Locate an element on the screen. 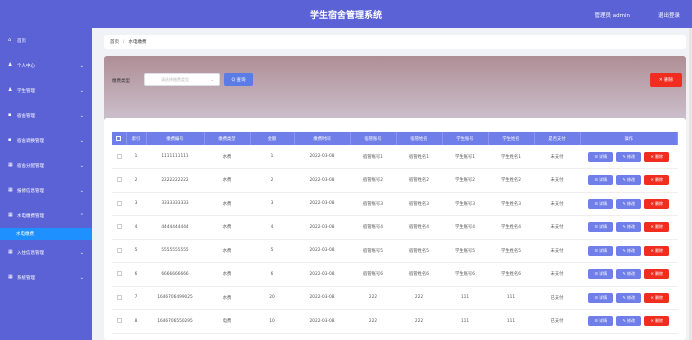 The height and width of the screenshot is (340, 692). table-cell: 宿管账号2 is located at coordinates (373, 180).